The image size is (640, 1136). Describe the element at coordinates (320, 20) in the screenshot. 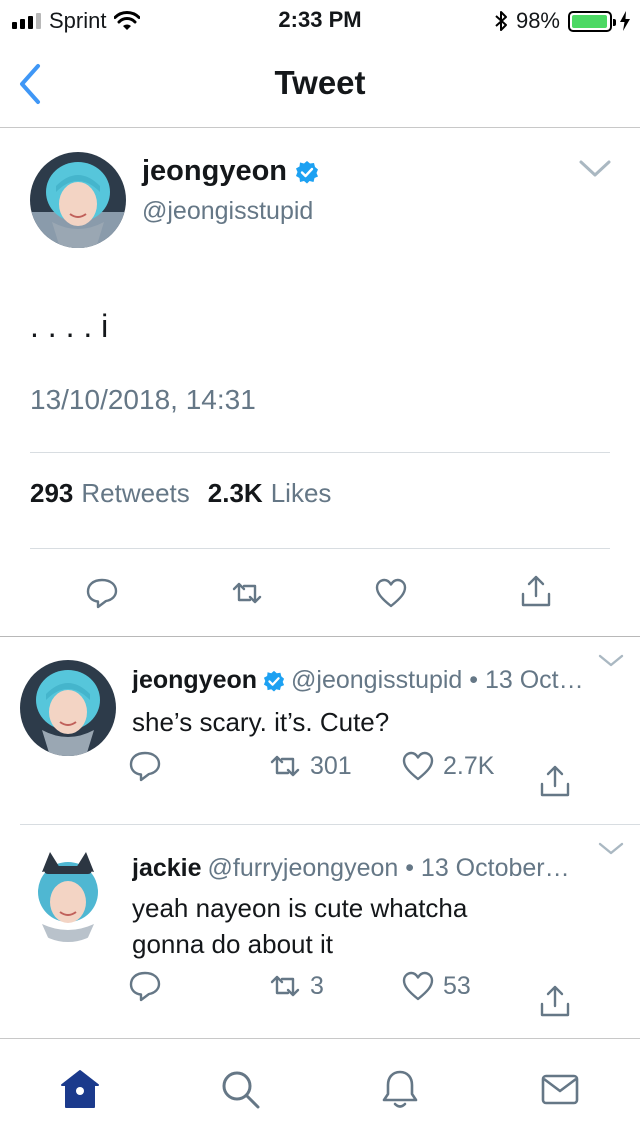

I see `status-bar: Sprint 2:33 PM 98%` at that location.